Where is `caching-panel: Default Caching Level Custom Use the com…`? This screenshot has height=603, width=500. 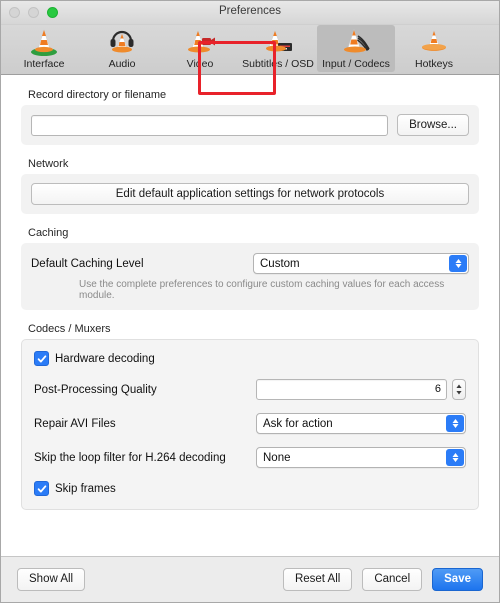
caching-panel: Default Caching Level Custom Use the com… is located at coordinates (250, 276).